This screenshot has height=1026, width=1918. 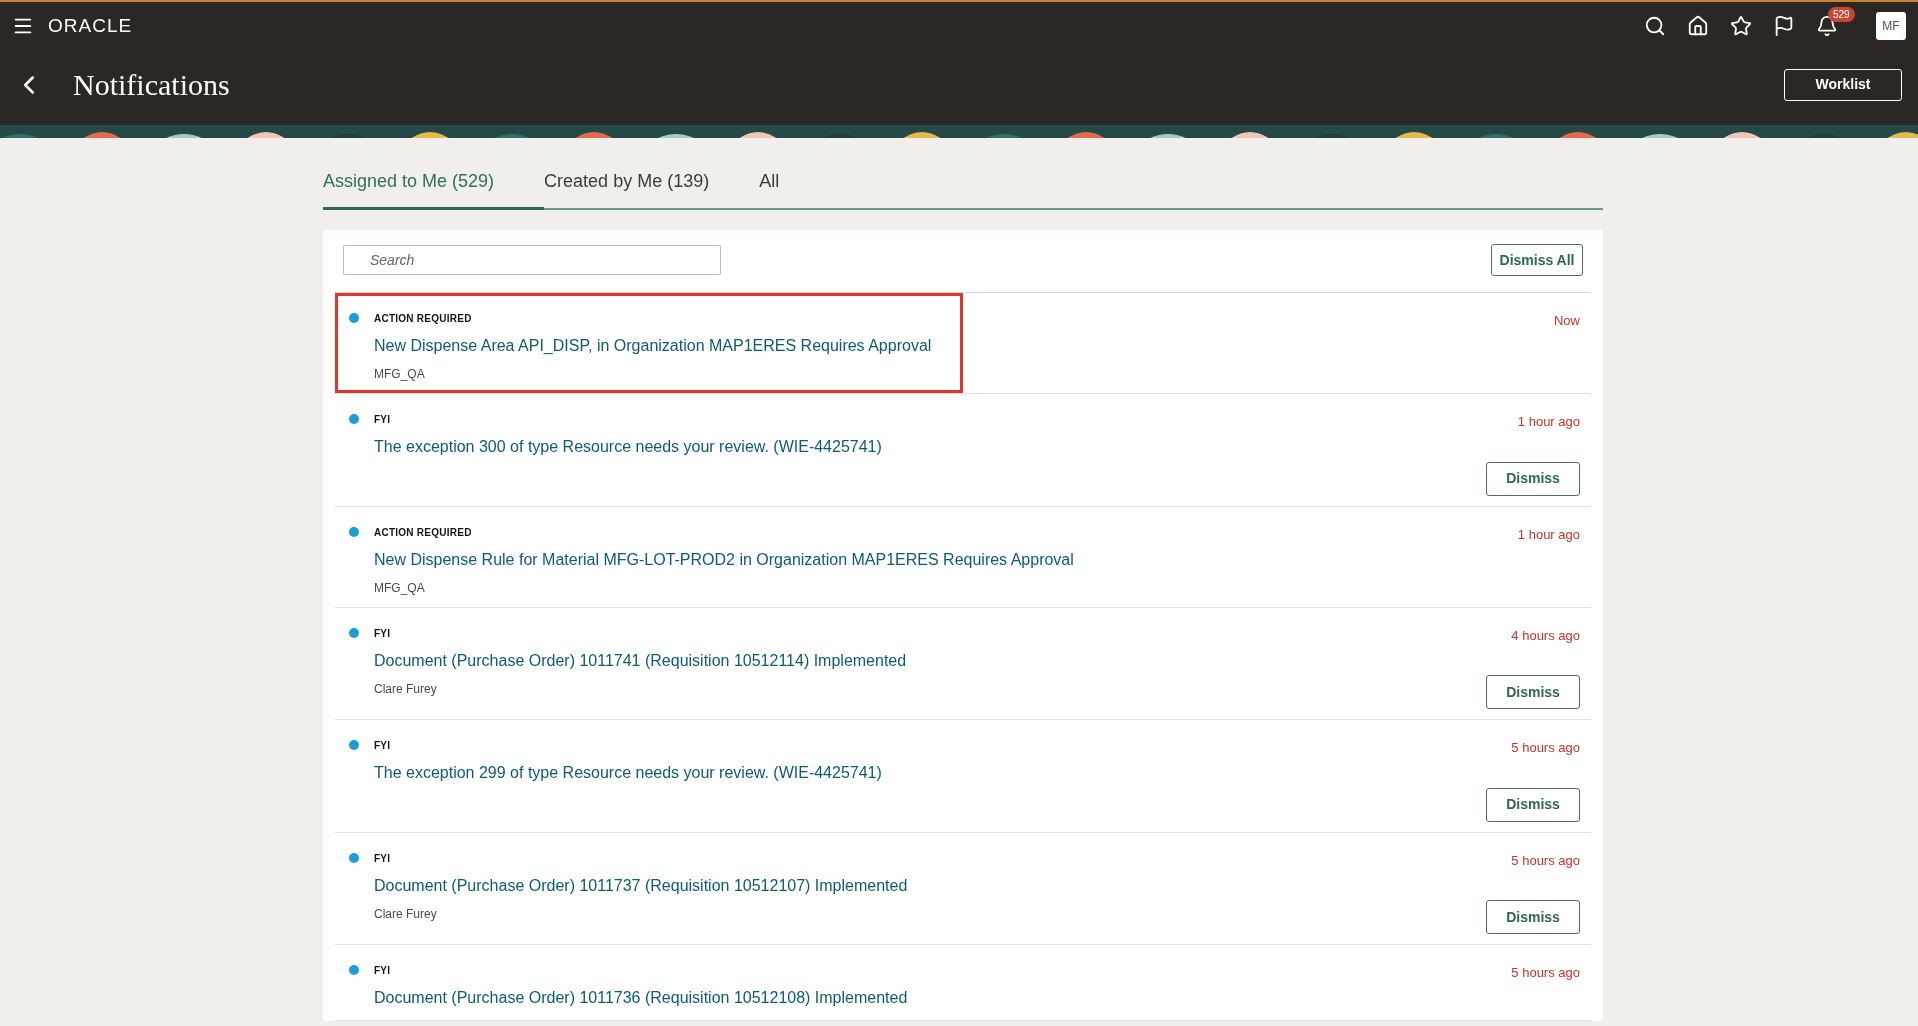 What do you see at coordinates (434, 189) in the screenshot?
I see `tab: Assigned to Me (529)` at bounding box center [434, 189].